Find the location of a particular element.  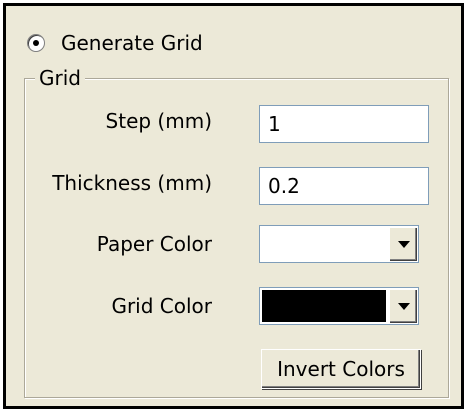

grid-color-label: Grid Color is located at coordinates (161, 306).